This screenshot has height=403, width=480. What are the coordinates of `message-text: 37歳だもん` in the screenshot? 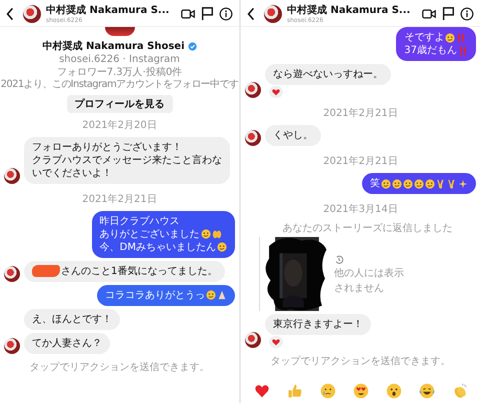 It's located at (430, 50).